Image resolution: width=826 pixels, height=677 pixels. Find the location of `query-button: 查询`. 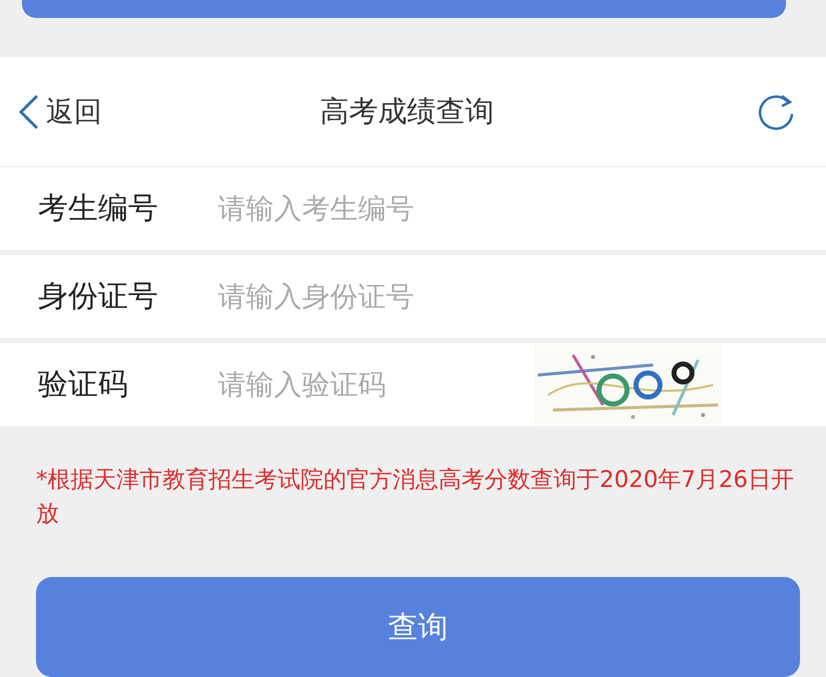

query-button: 查询 is located at coordinates (418, 627).